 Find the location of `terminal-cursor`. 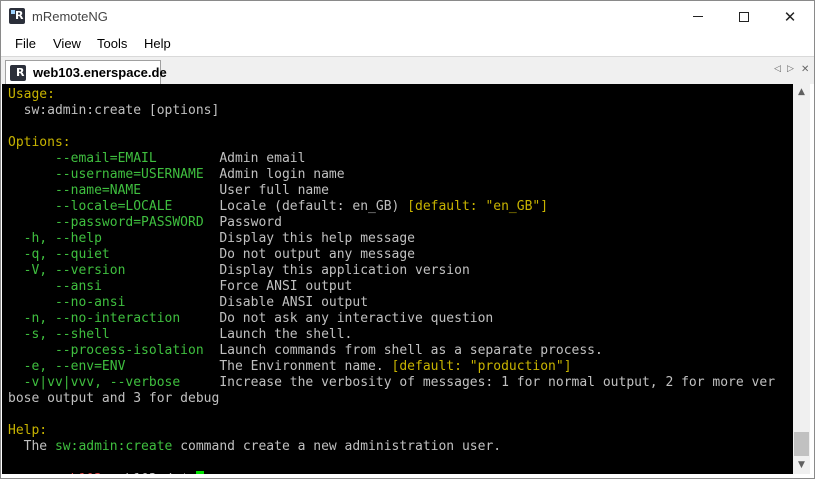

terminal-cursor is located at coordinates (199, 472).